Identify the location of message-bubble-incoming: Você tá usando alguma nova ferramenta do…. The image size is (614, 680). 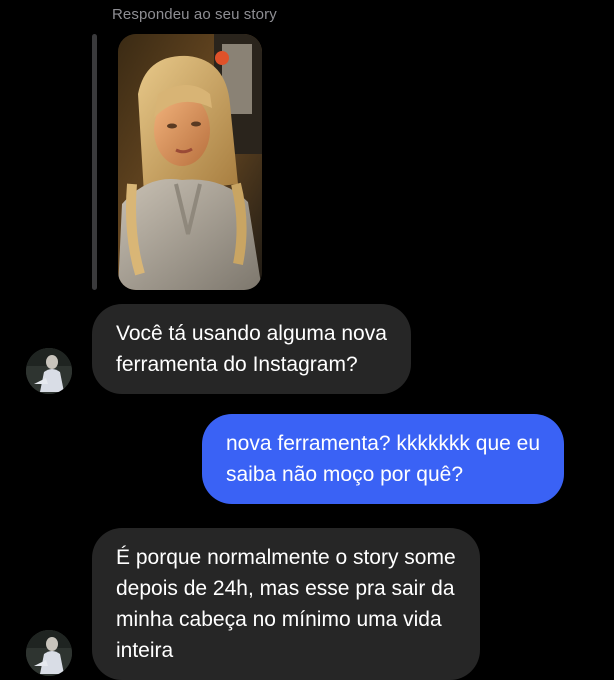
(251, 349).